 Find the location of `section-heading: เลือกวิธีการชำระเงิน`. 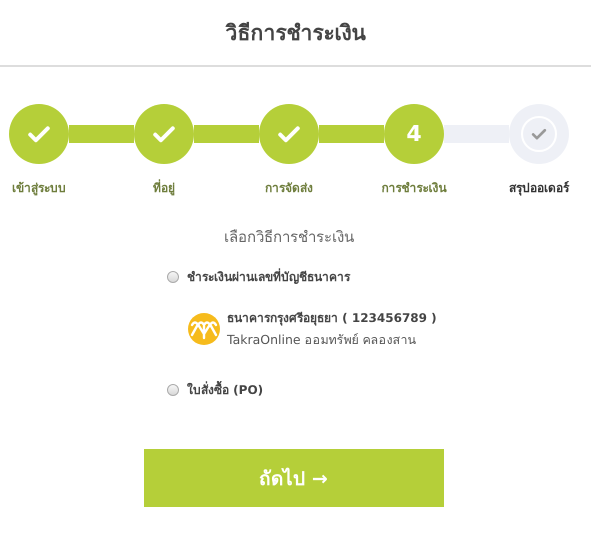

section-heading: เลือกวิธีการชำระเงิน is located at coordinates (289, 237).